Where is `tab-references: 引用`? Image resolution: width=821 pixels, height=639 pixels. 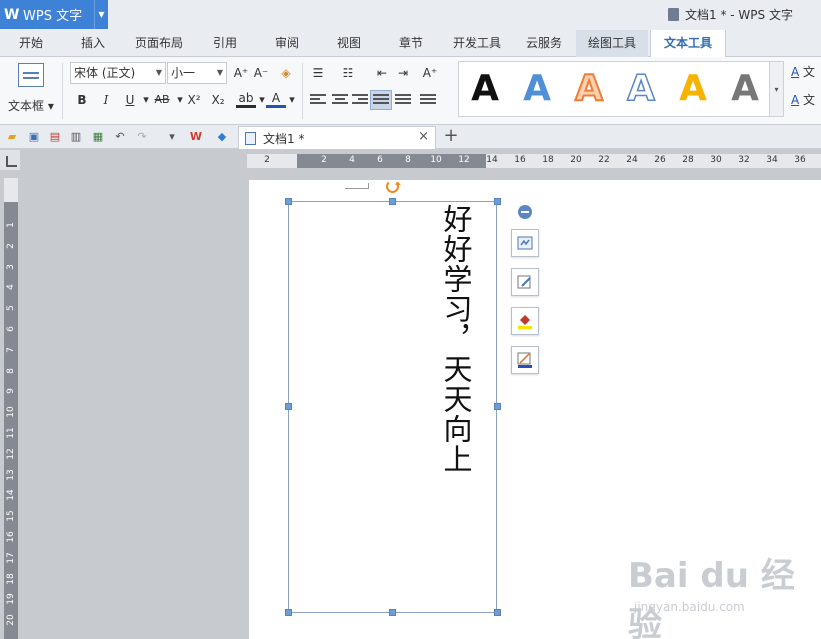 tab-references: 引用 is located at coordinates (225, 43).